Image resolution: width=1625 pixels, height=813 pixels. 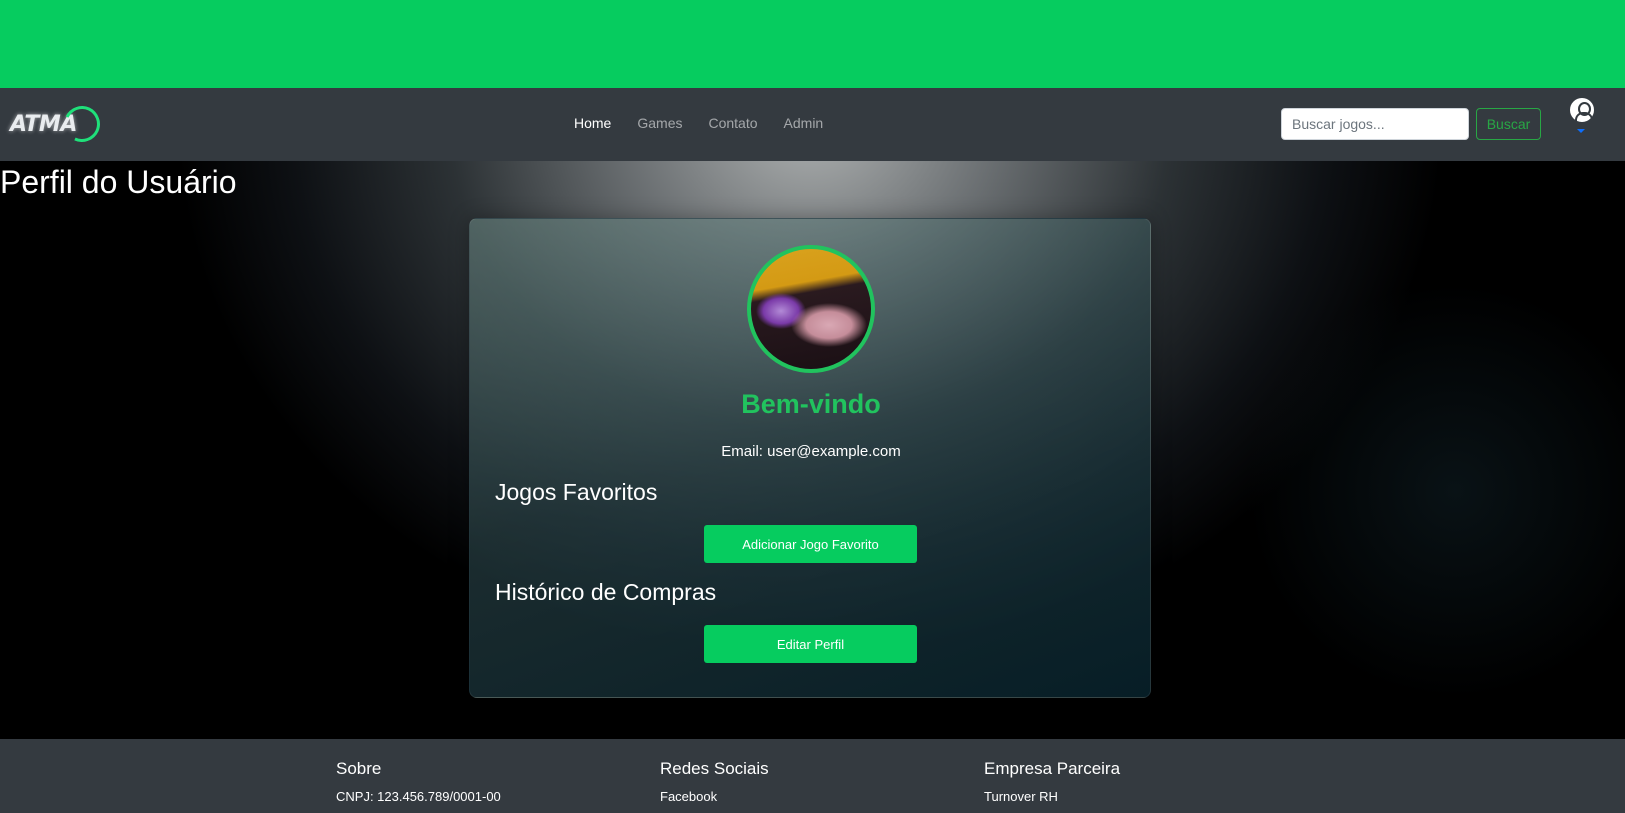 What do you see at coordinates (1052, 796) in the screenshot?
I see `footer-partner-link: Turnover RH` at bounding box center [1052, 796].